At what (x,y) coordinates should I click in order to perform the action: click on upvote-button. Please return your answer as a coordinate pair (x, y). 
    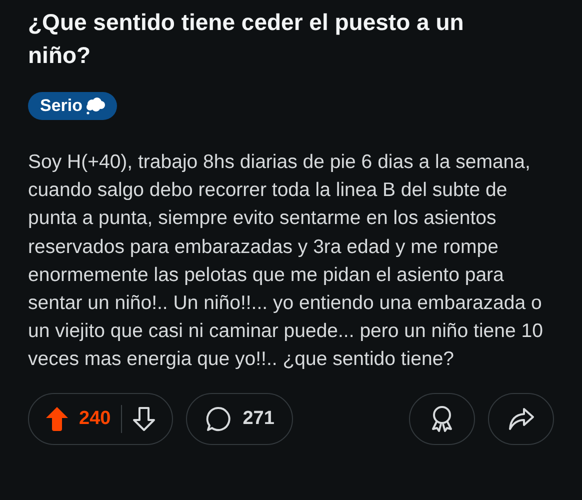
    Looking at the image, I should click on (57, 419).